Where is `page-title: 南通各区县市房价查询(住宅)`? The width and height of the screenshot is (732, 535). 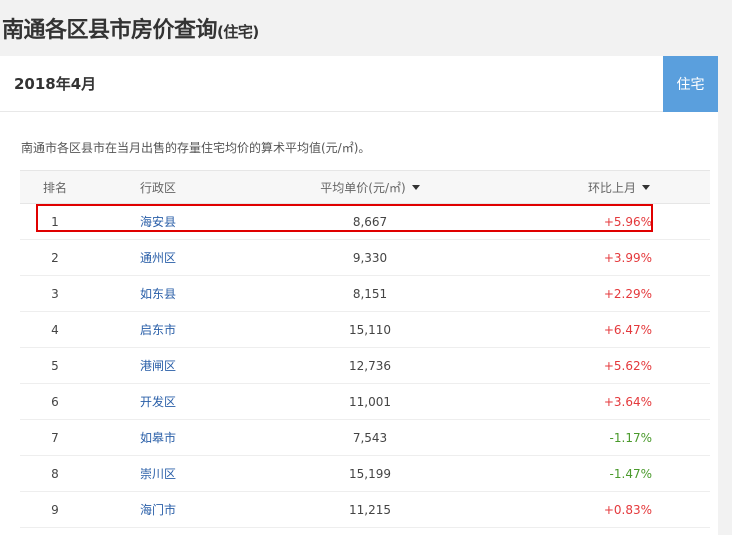 page-title: 南通各区县市房价查询(住宅) is located at coordinates (130, 28).